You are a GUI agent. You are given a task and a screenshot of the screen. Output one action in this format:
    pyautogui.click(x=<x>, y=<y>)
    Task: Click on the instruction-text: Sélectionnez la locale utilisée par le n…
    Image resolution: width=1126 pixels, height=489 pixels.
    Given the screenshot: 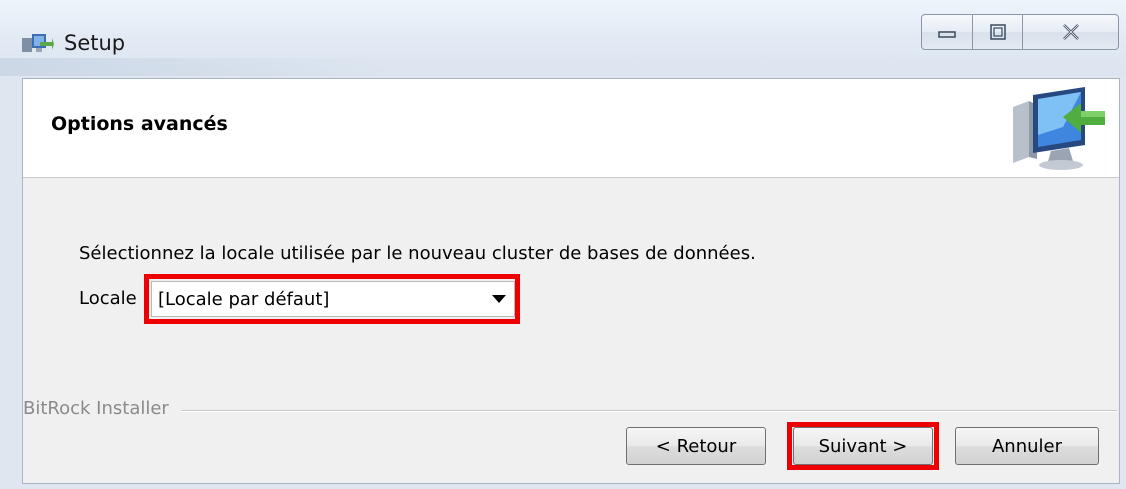 What is the action you would take?
    pyautogui.click(x=417, y=253)
    